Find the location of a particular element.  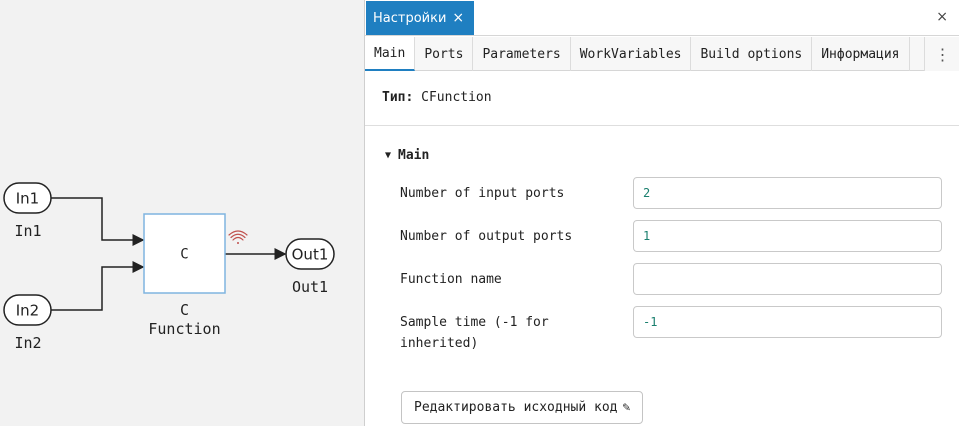

connection-in1-to-c is located at coordinates (98, 221).